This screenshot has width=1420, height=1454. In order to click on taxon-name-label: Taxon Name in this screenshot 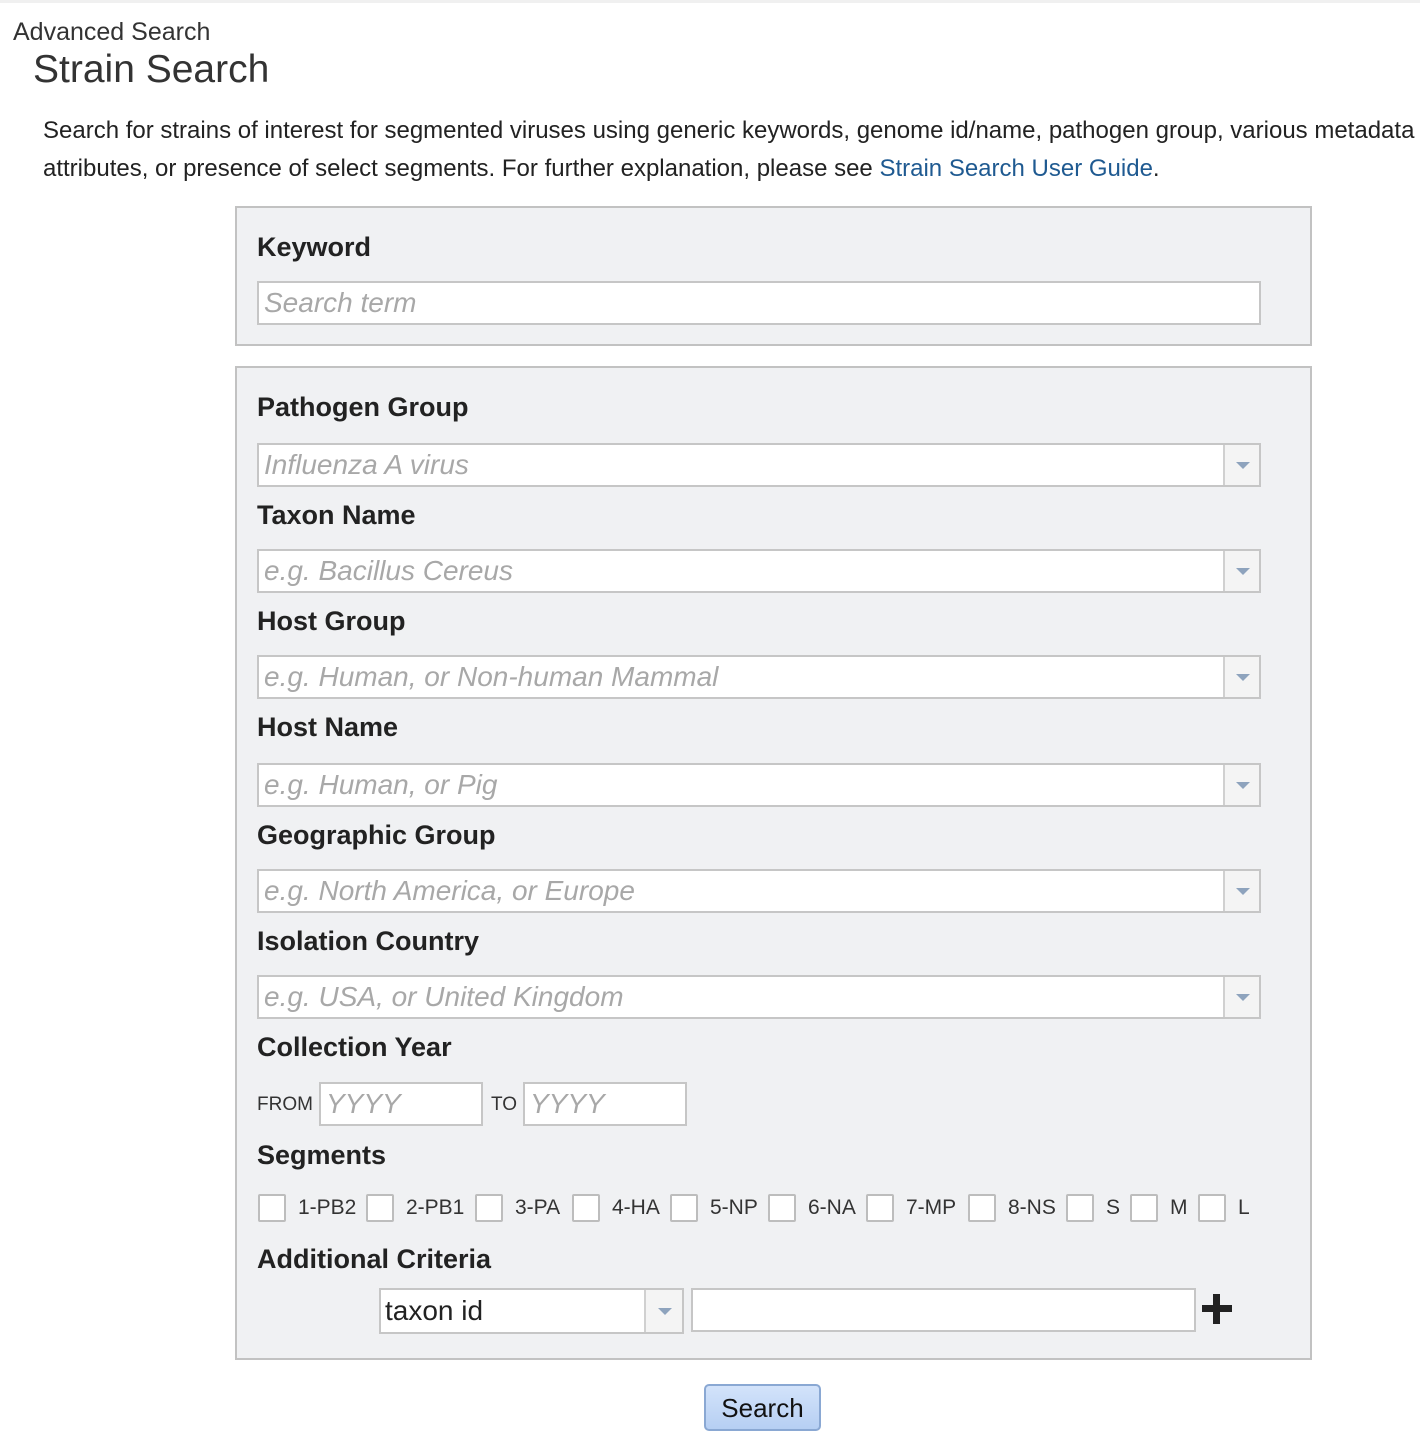, I will do `click(336, 515)`.